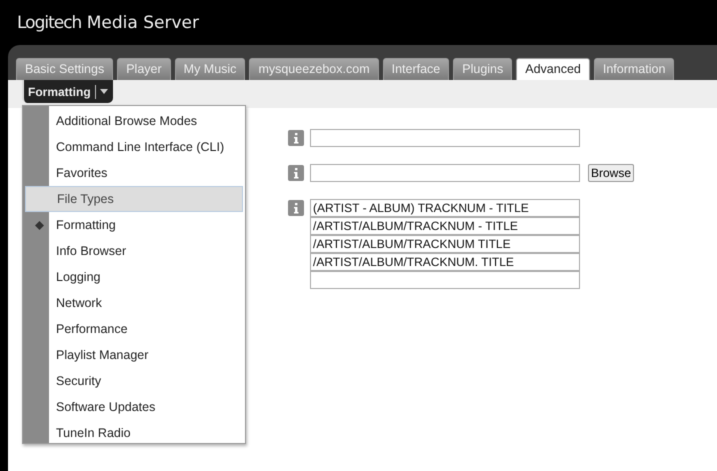 Image resolution: width=717 pixels, height=471 pixels. I want to click on caret-icon, so click(104, 91).